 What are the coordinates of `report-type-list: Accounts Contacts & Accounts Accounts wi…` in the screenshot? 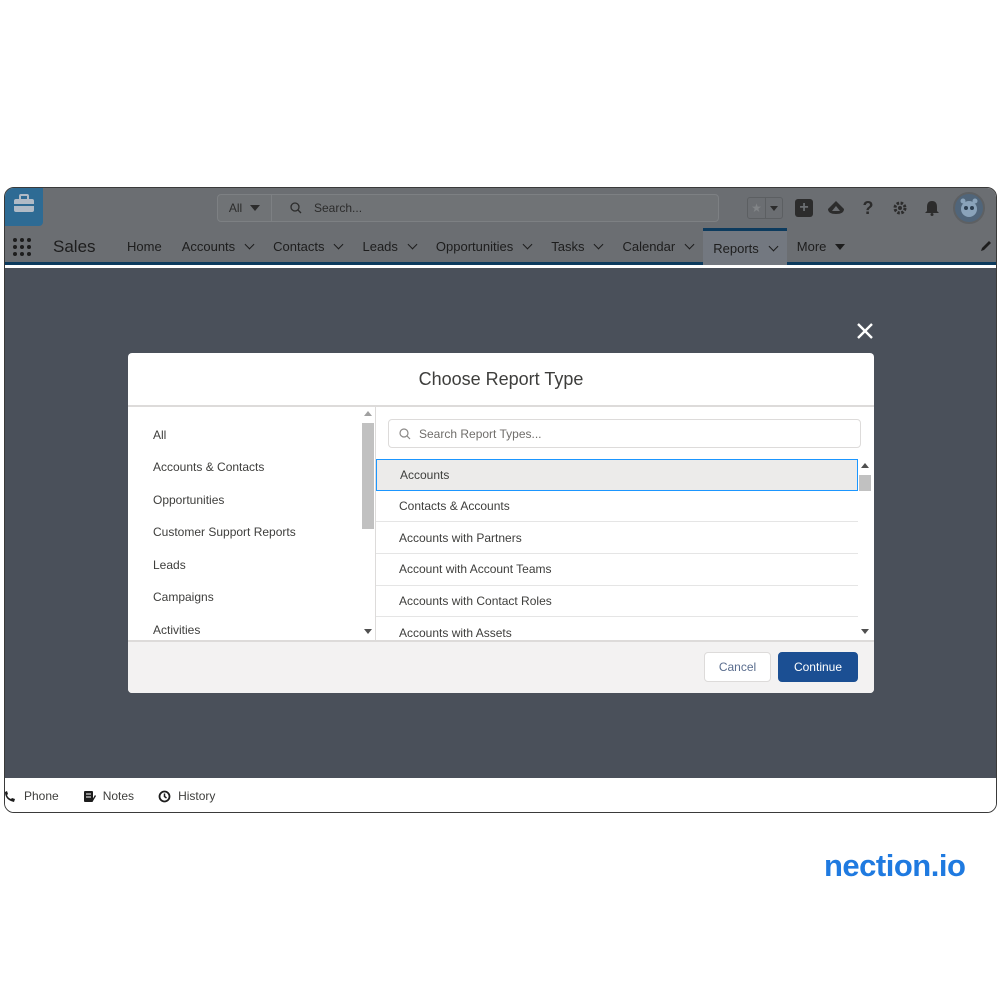 It's located at (617, 549).